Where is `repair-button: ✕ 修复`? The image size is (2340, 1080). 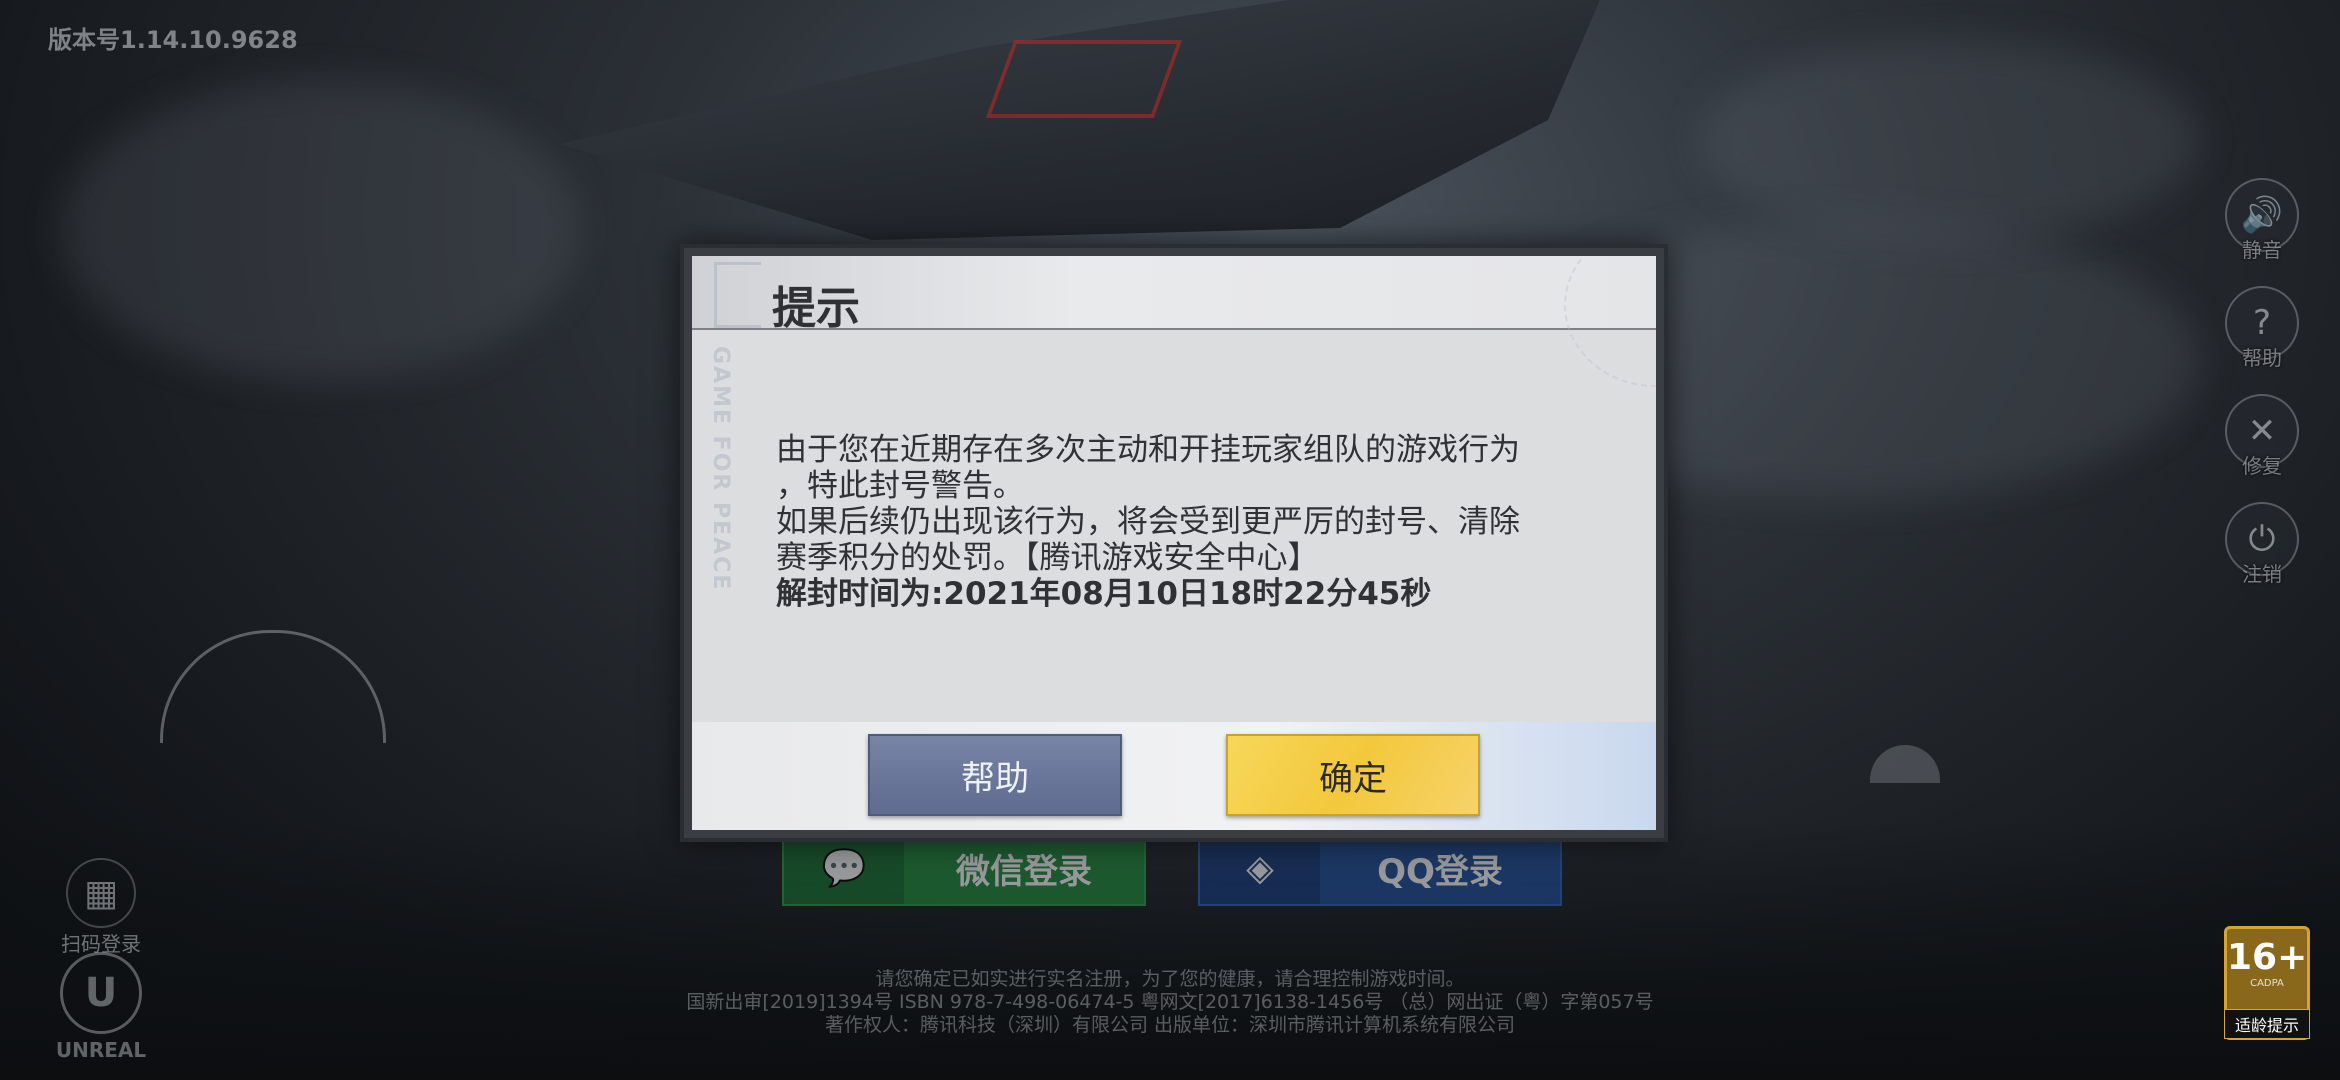
repair-button: ✕ 修复 is located at coordinates (2262, 436).